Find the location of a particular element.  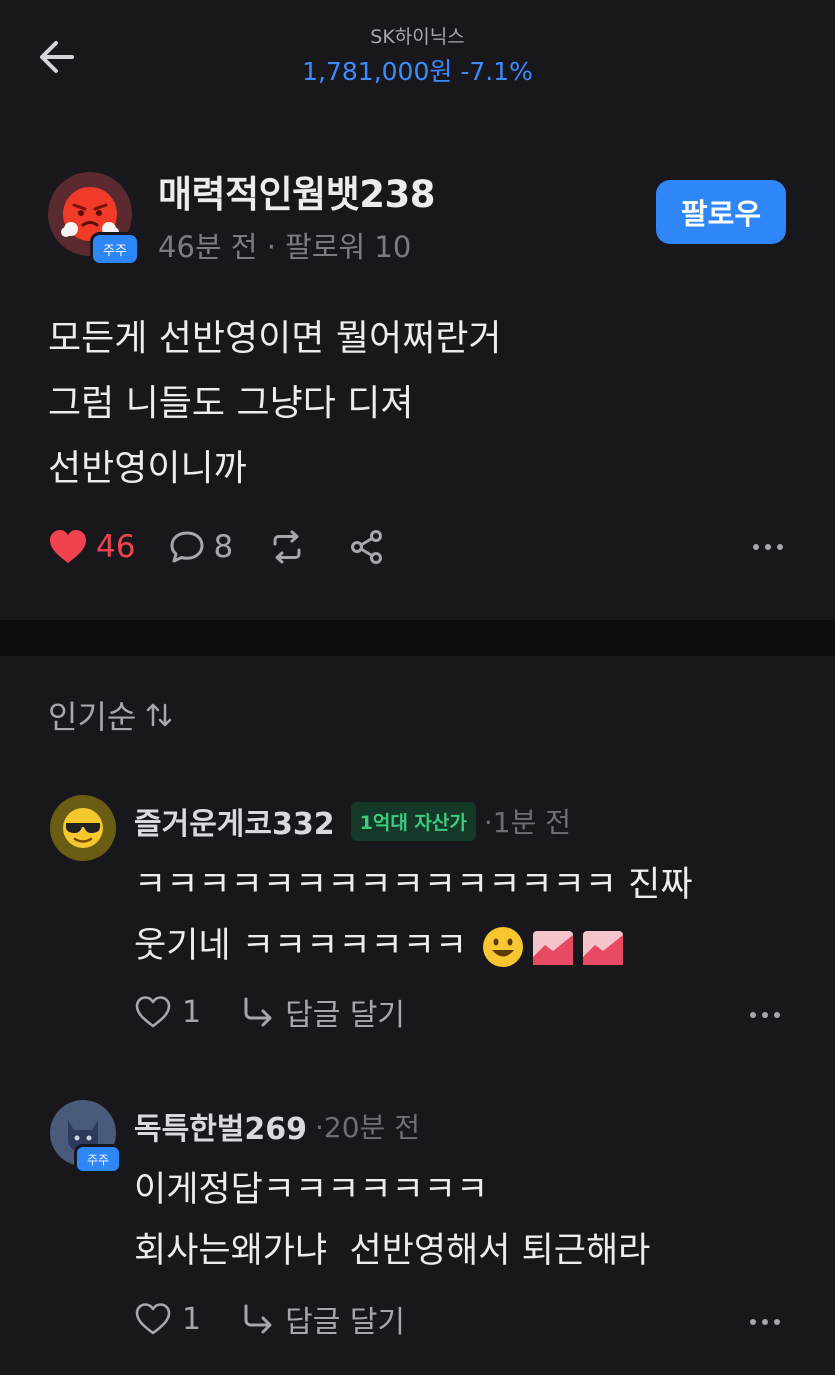

asset-tag: 1억대 자산가 is located at coordinates (413, 821).